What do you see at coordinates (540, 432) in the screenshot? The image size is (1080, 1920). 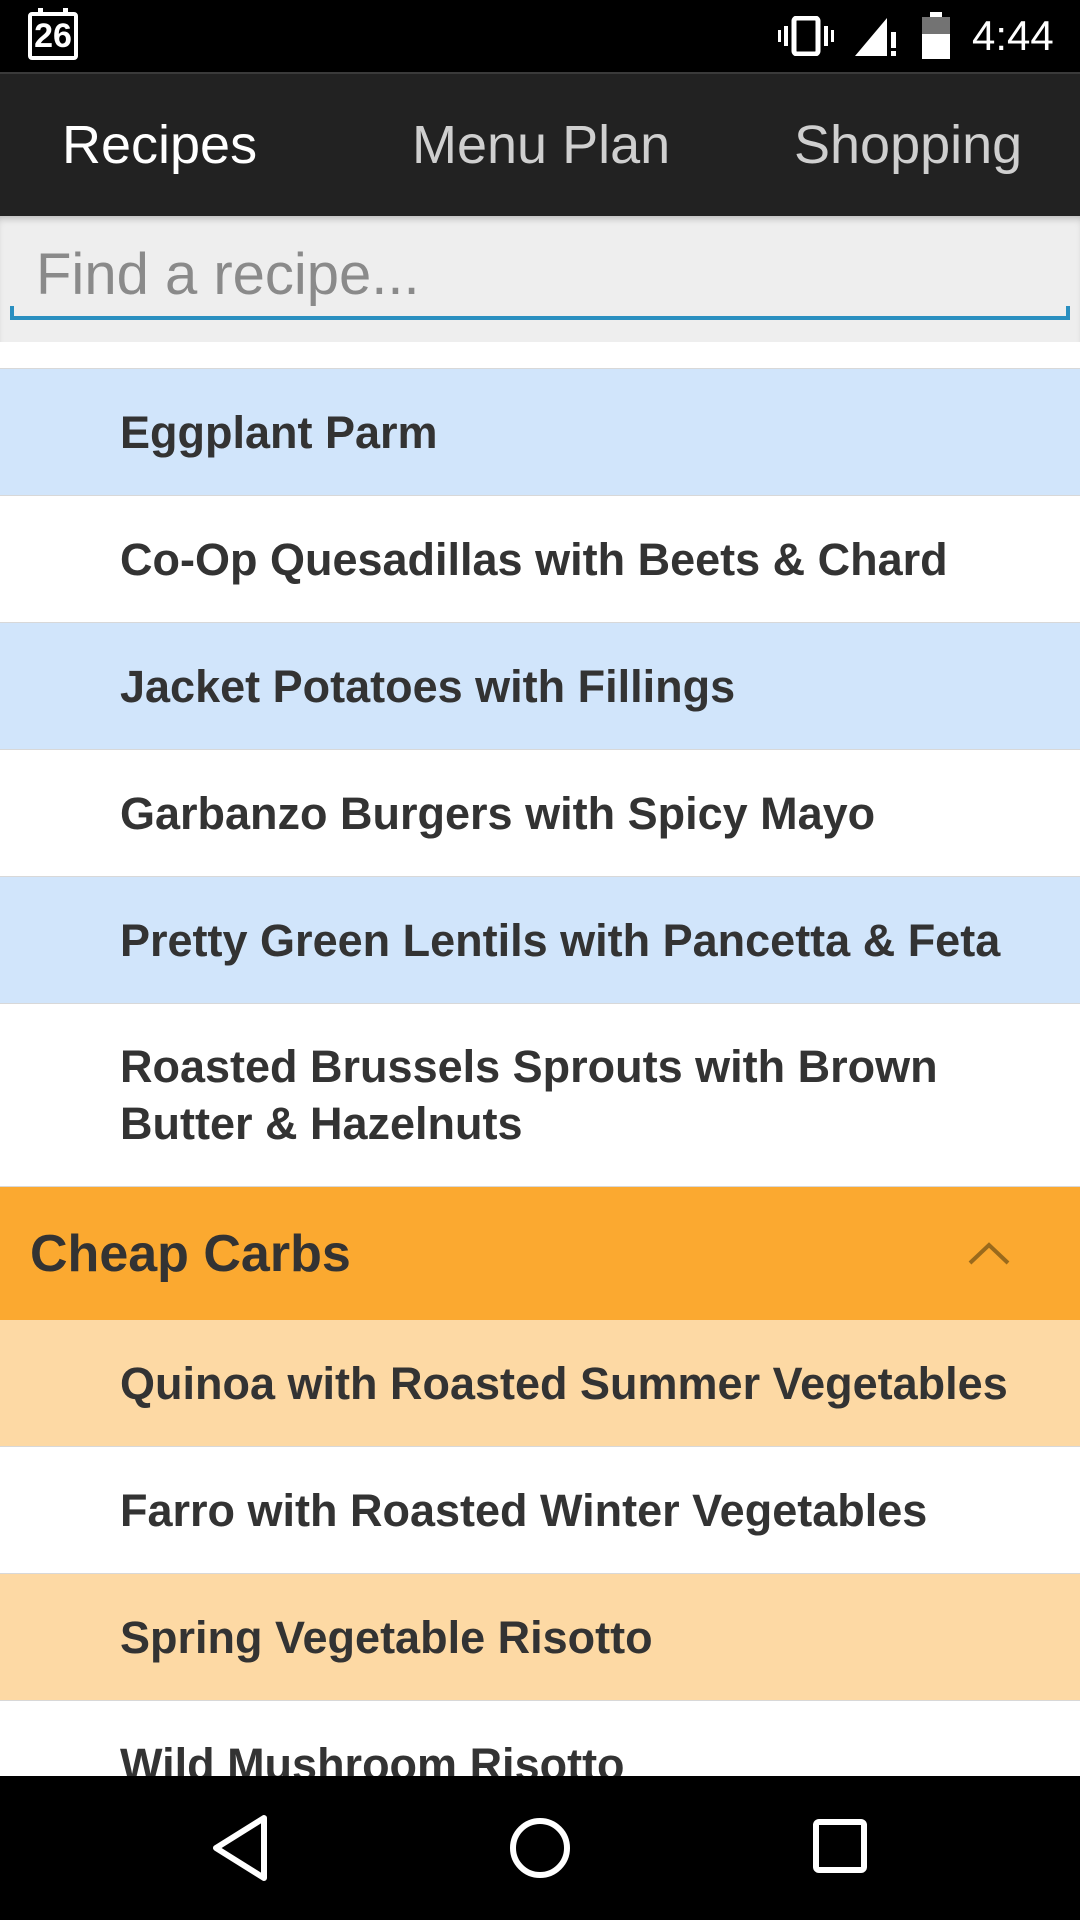 I see `recipe-item: Eggplant Parm` at bounding box center [540, 432].